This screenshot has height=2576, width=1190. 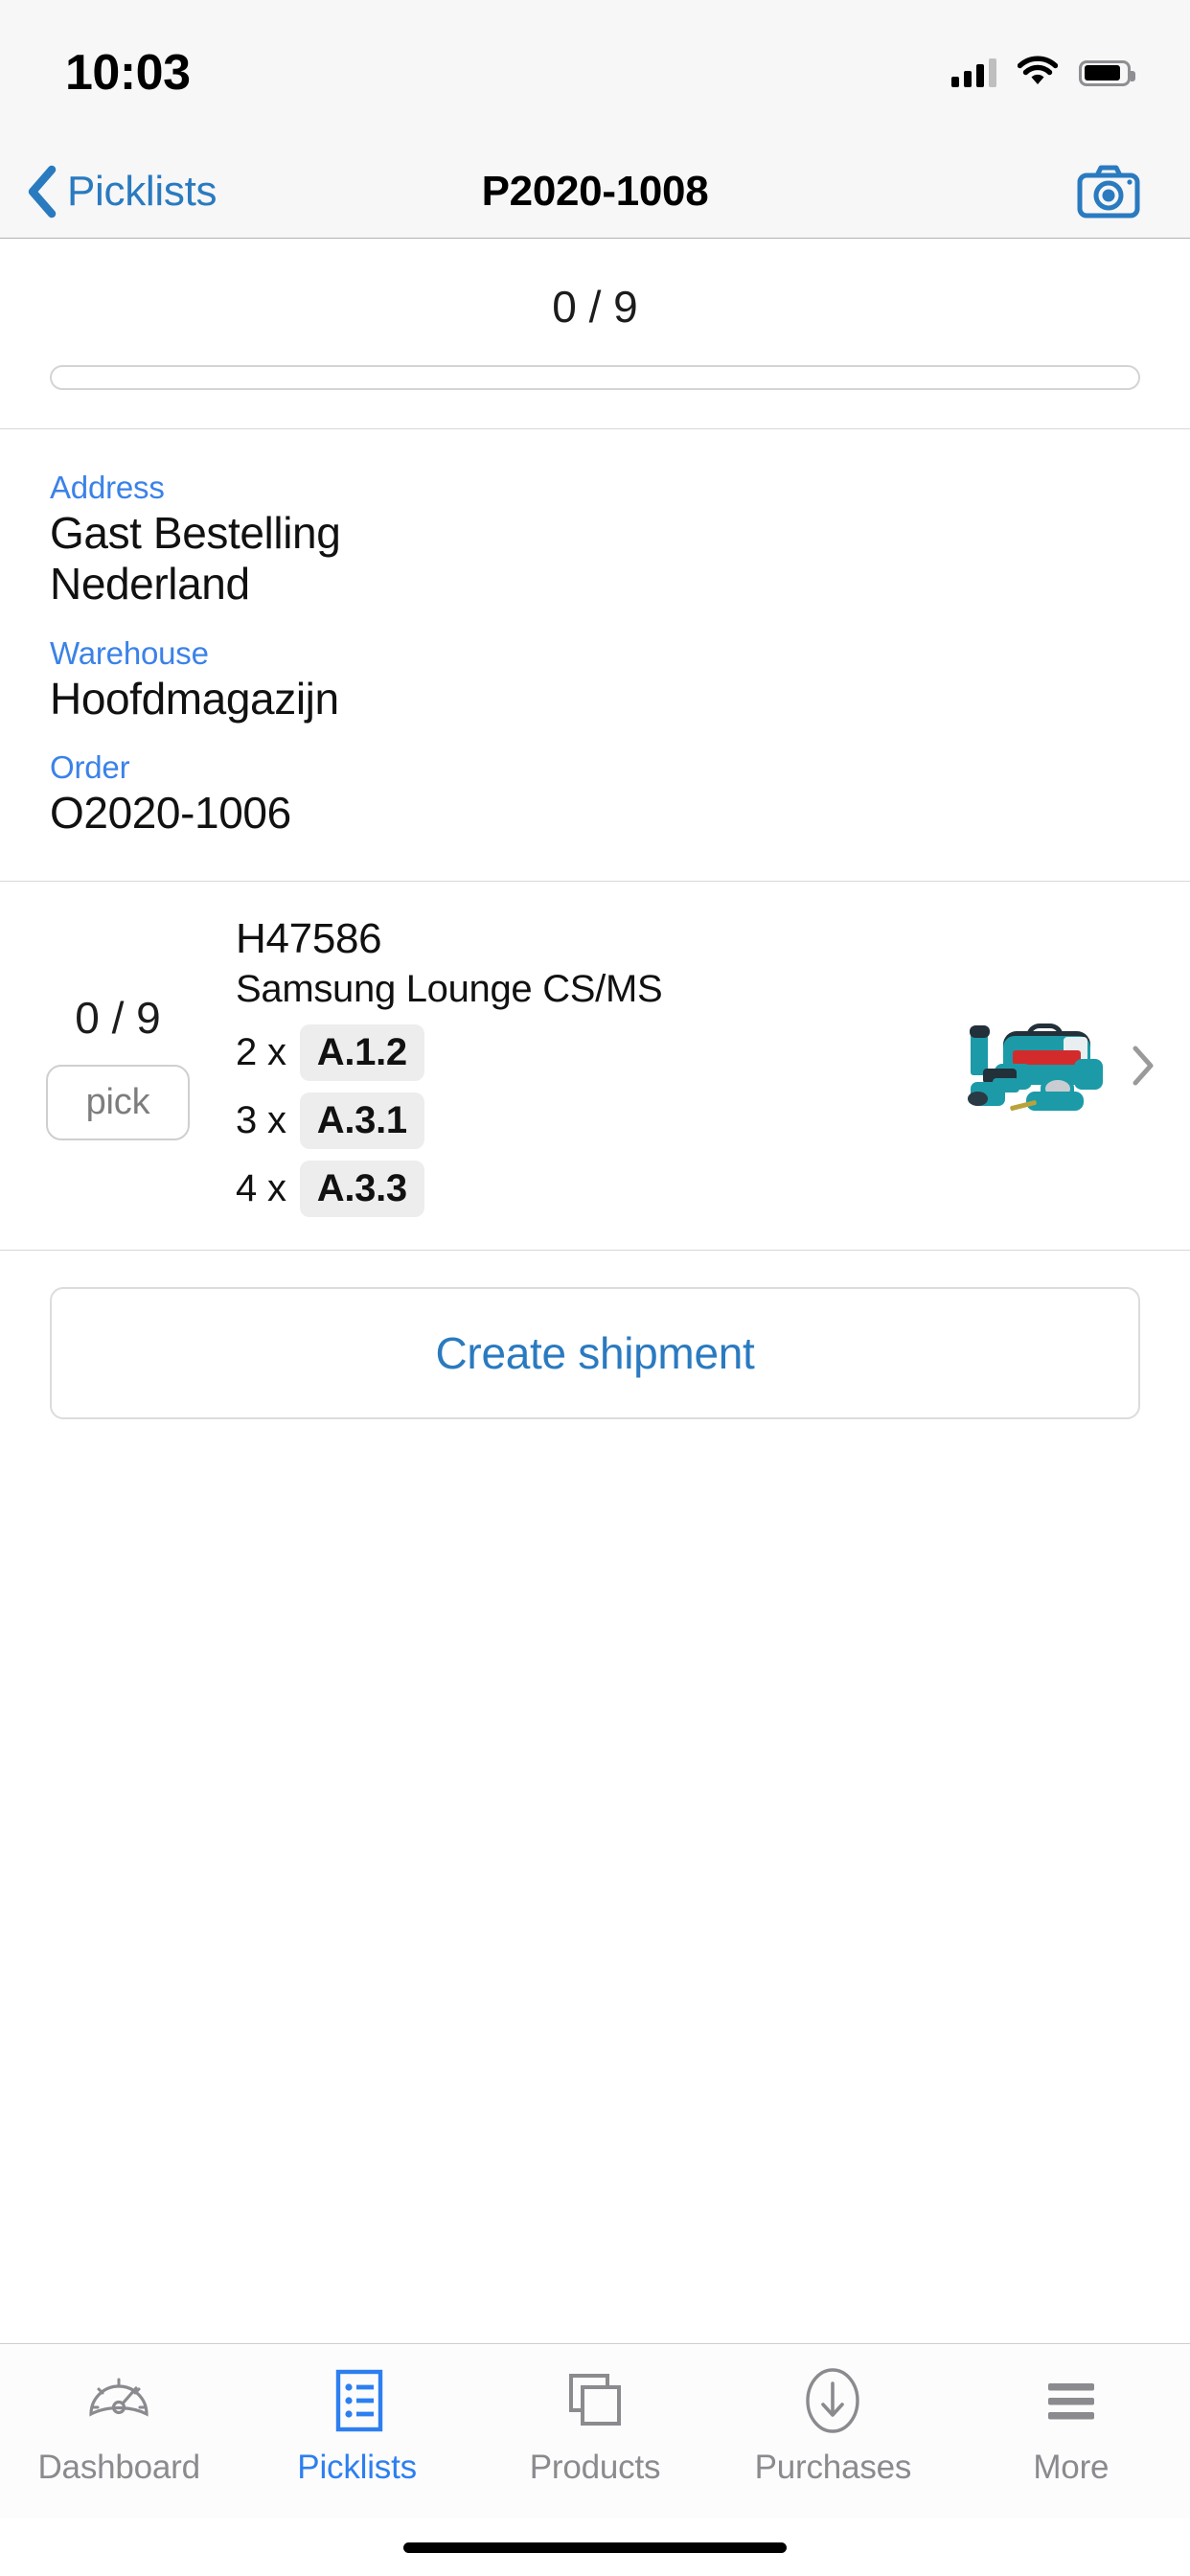 What do you see at coordinates (595, 307) in the screenshot?
I see `progress-count-label: 0 / 9` at bounding box center [595, 307].